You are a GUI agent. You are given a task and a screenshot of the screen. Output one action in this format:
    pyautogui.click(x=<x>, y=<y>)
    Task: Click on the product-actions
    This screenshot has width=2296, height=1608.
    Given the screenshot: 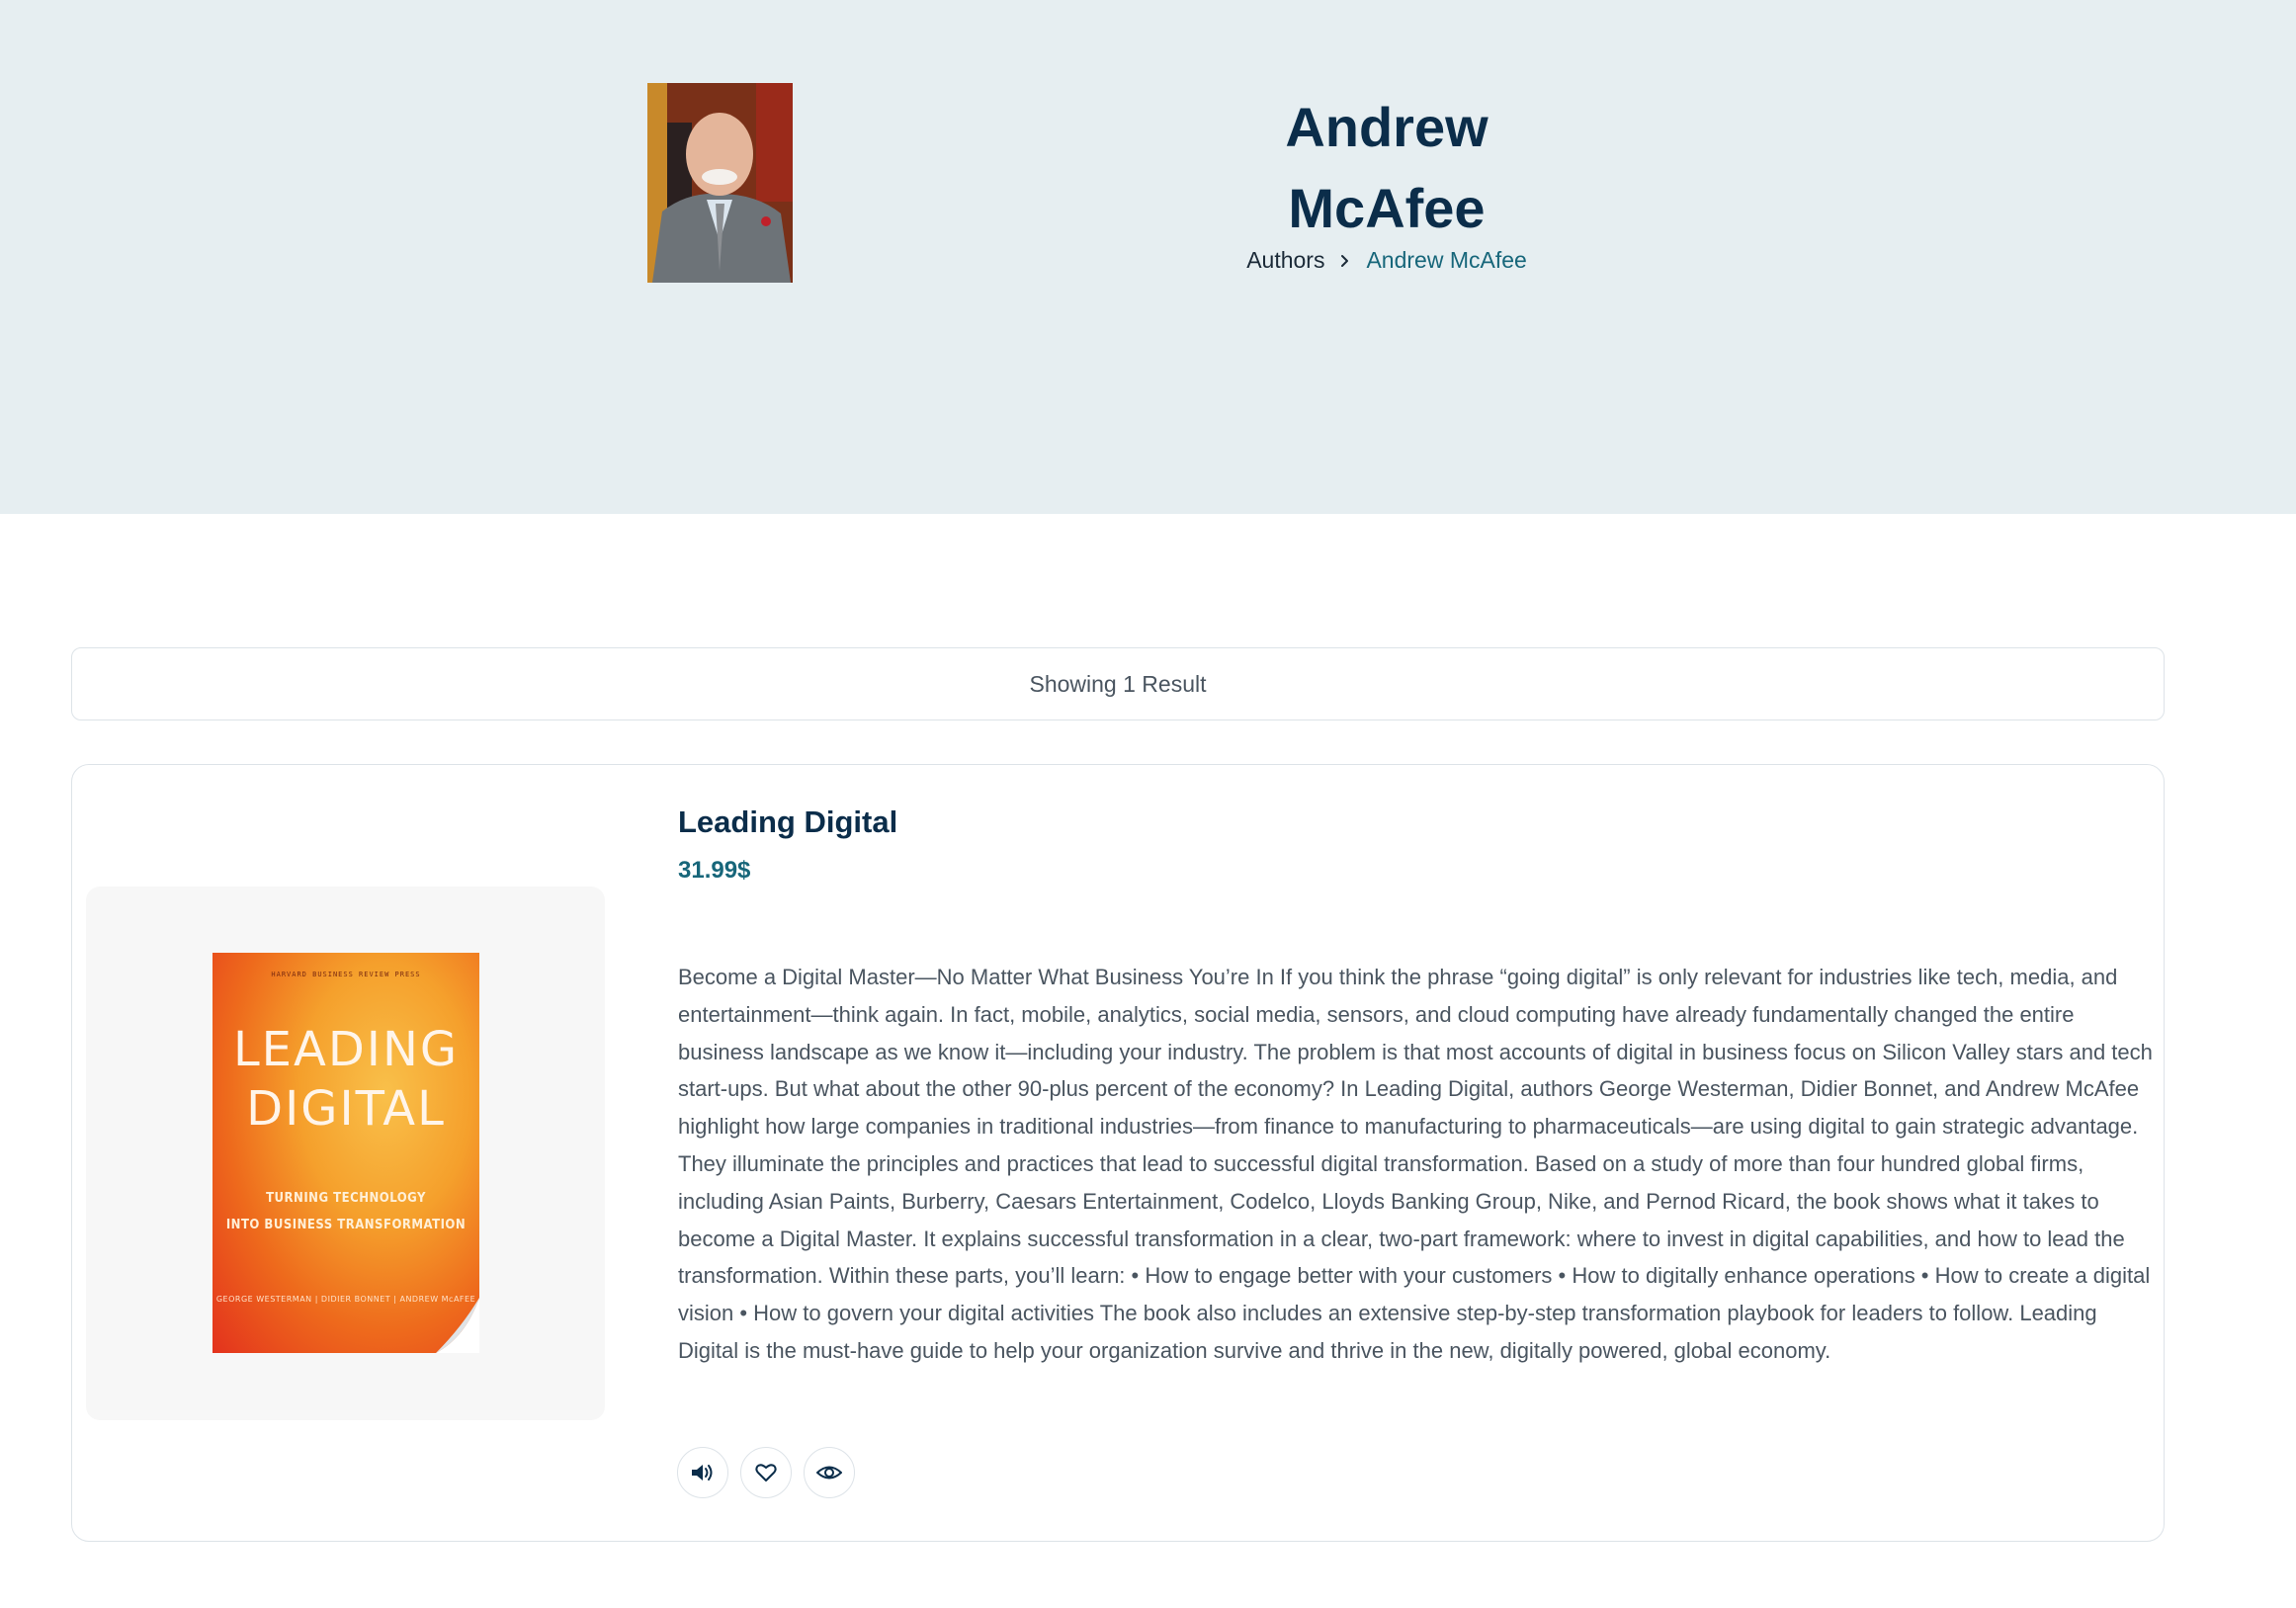 What is the action you would take?
    pyautogui.click(x=766, y=1472)
    